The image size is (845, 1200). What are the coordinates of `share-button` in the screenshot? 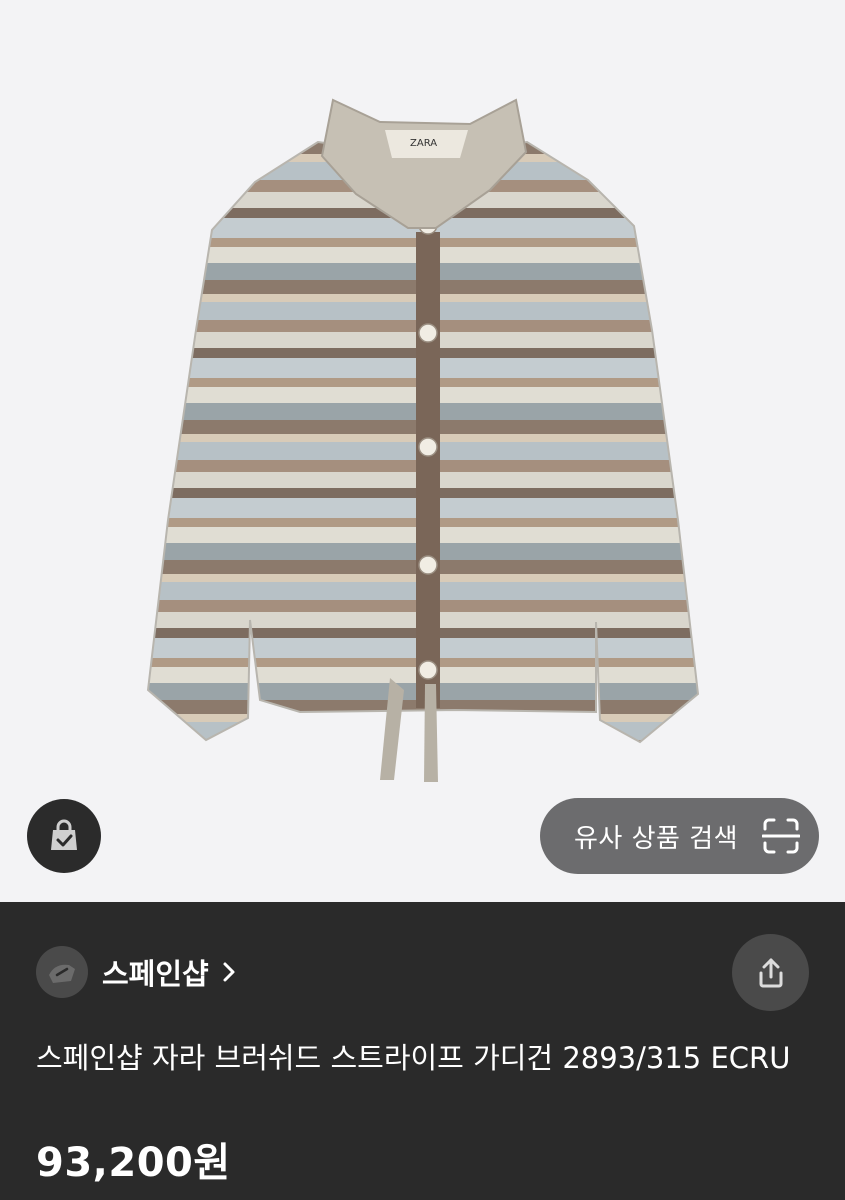 It's located at (770, 972).